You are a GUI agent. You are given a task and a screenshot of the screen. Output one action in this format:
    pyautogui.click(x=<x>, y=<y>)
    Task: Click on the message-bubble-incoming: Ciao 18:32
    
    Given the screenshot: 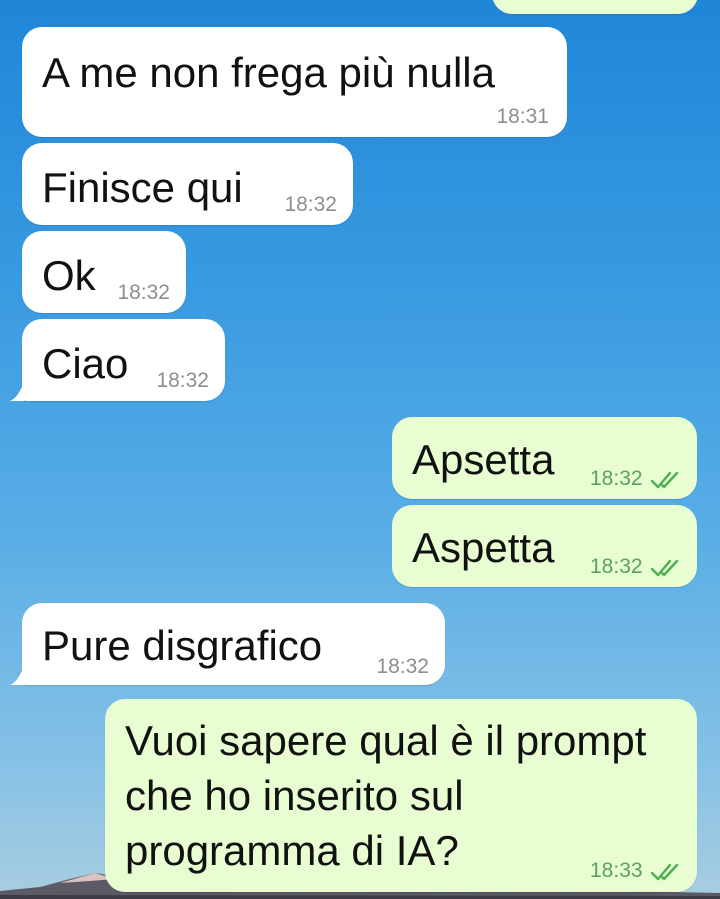 What is the action you would take?
    pyautogui.click(x=123, y=360)
    